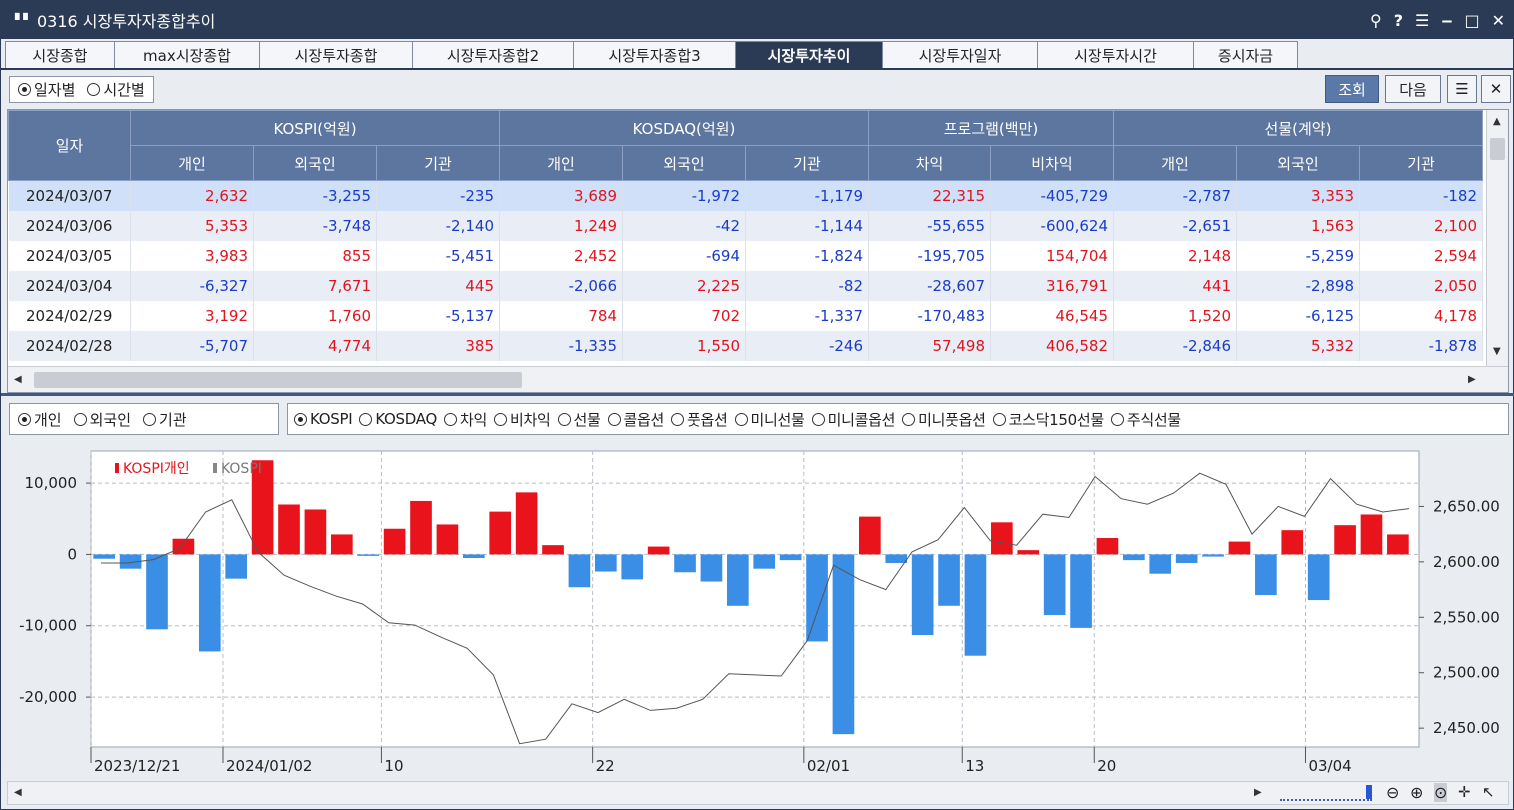 Image resolution: width=1514 pixels, height=810 pixels. What do you see at coordinates (60, 55) in the screenshot?
I see `tab-market-summary: 시장종합` at bounding box center [60, 55].